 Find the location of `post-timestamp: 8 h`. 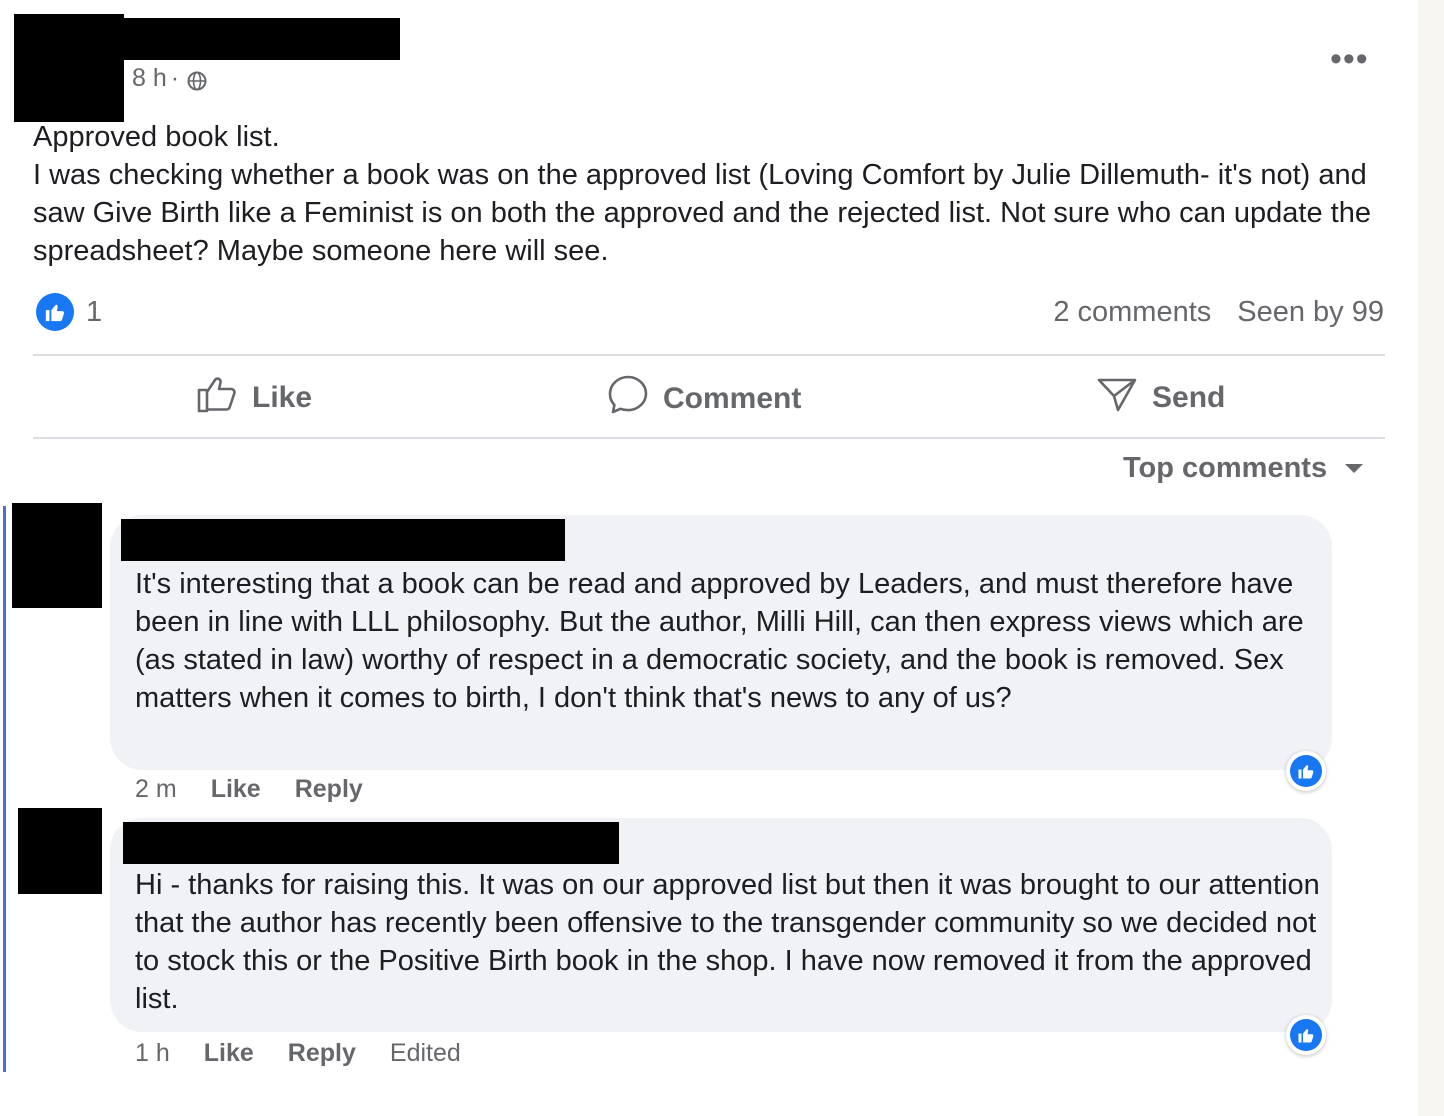

post-timestamp: 8 h is located at coordinates (149, 78).